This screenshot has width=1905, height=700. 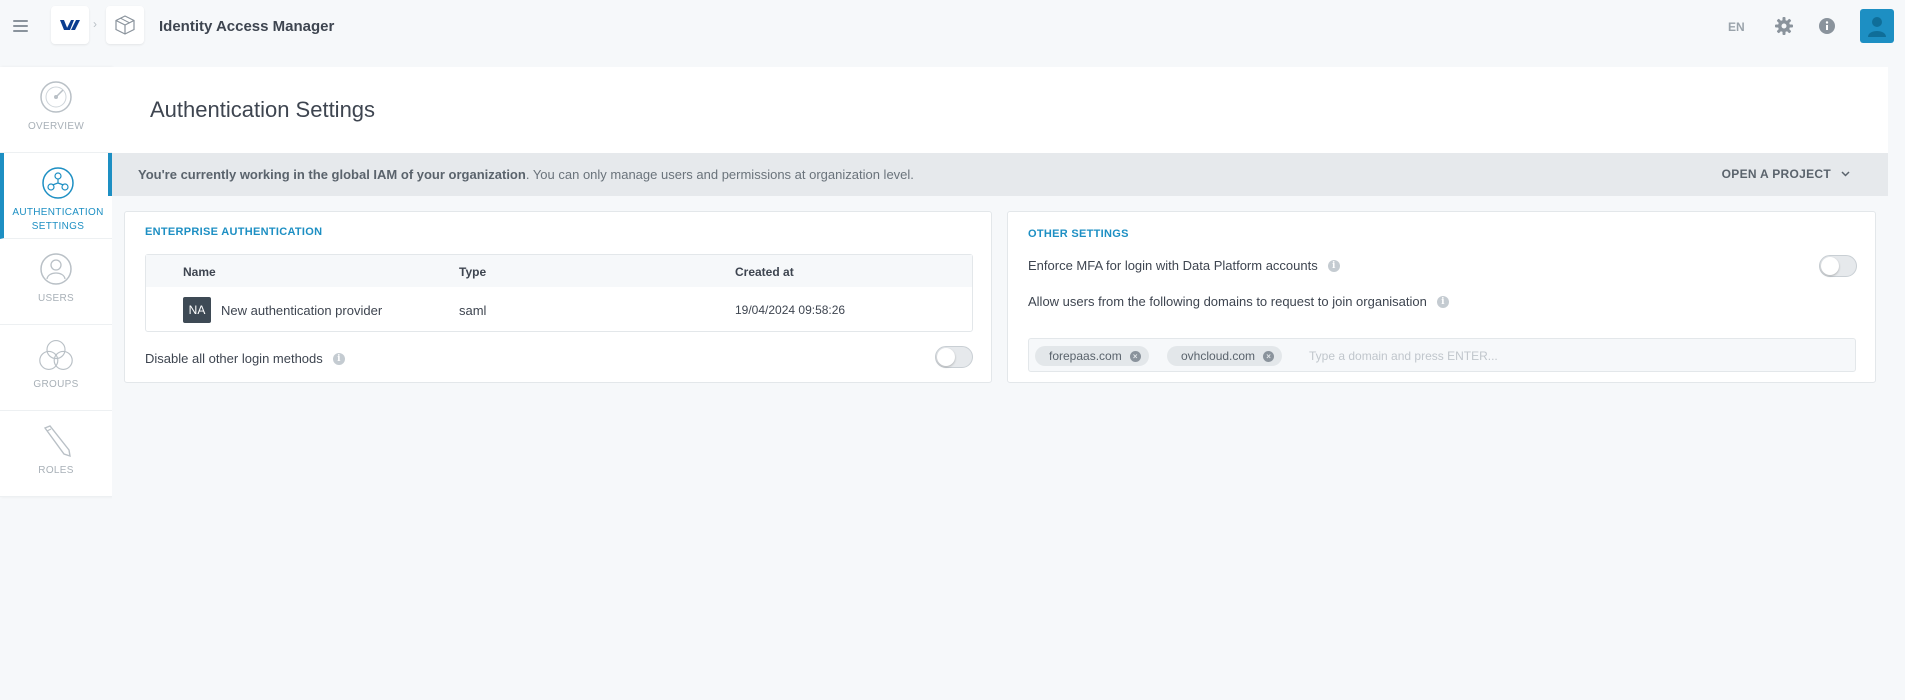 I want to click on cube-icon, so click(x=125, y=25).